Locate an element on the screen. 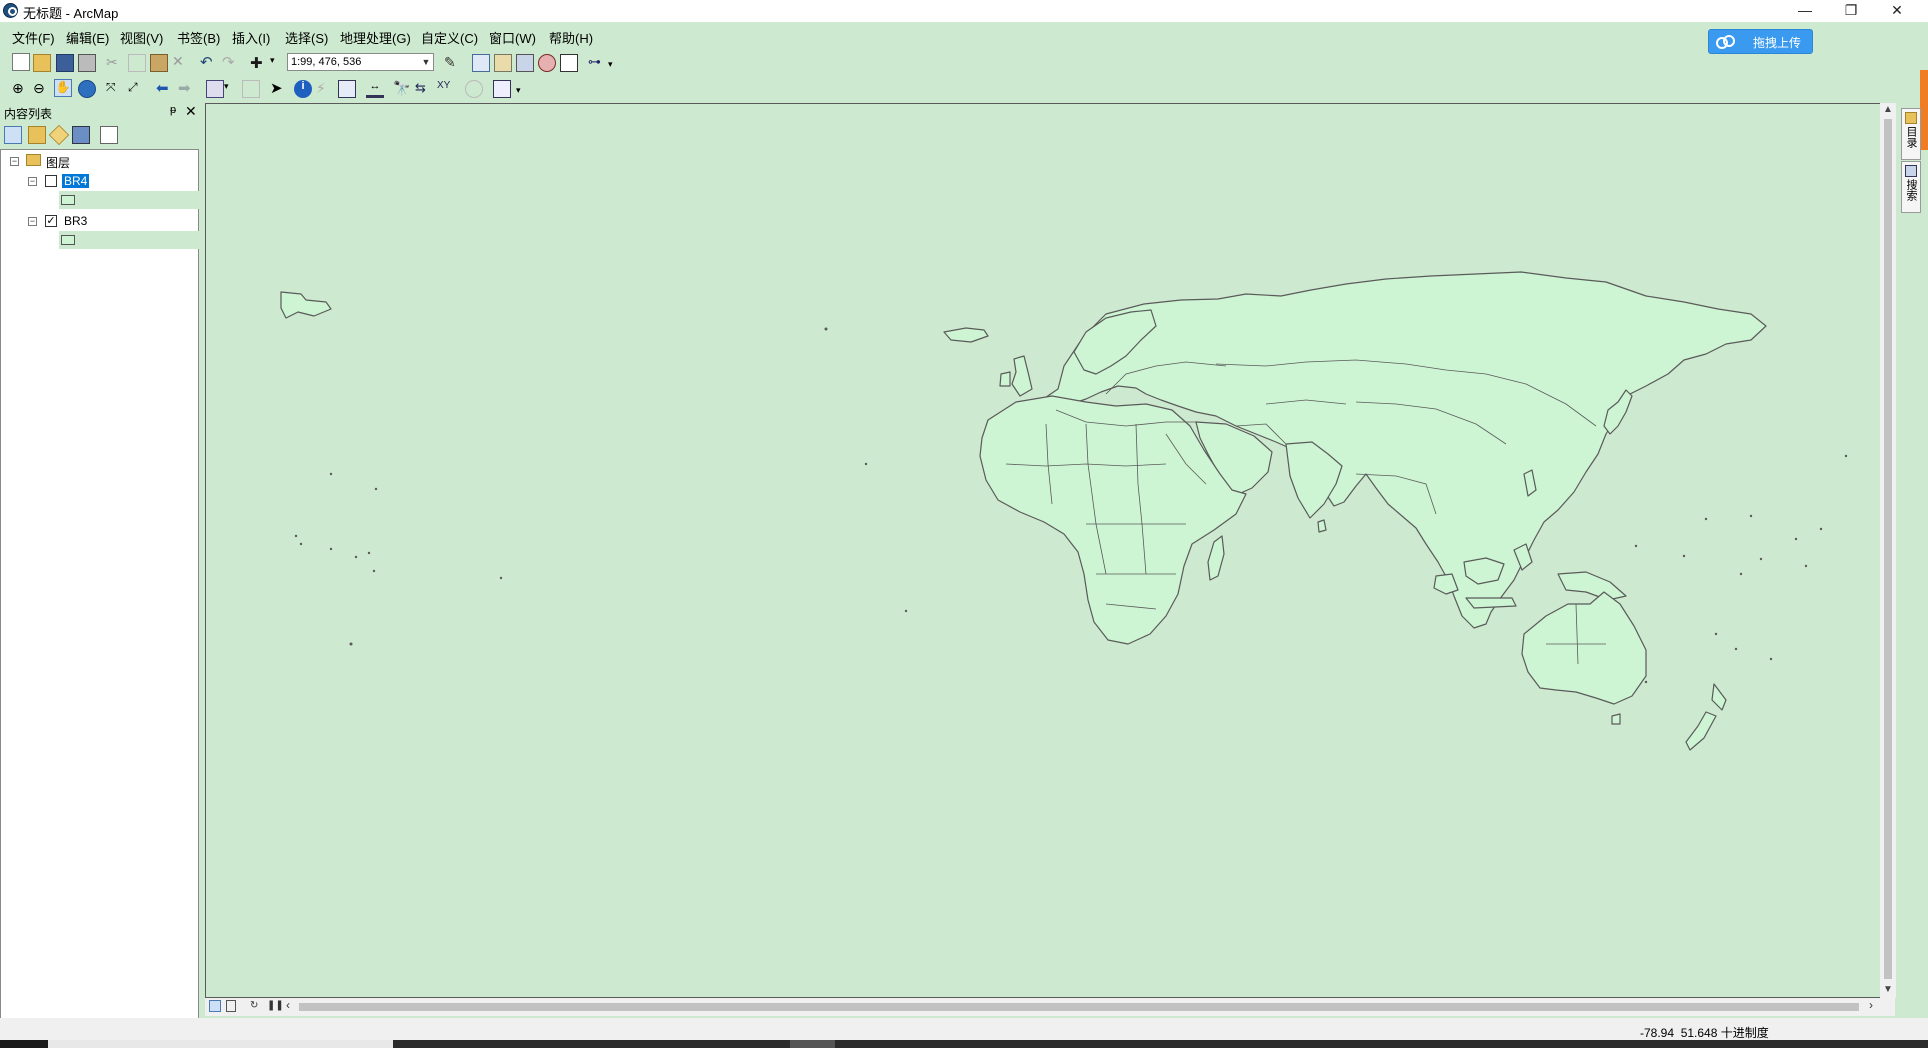  search-window-icon is located at coordinates (525, 63).